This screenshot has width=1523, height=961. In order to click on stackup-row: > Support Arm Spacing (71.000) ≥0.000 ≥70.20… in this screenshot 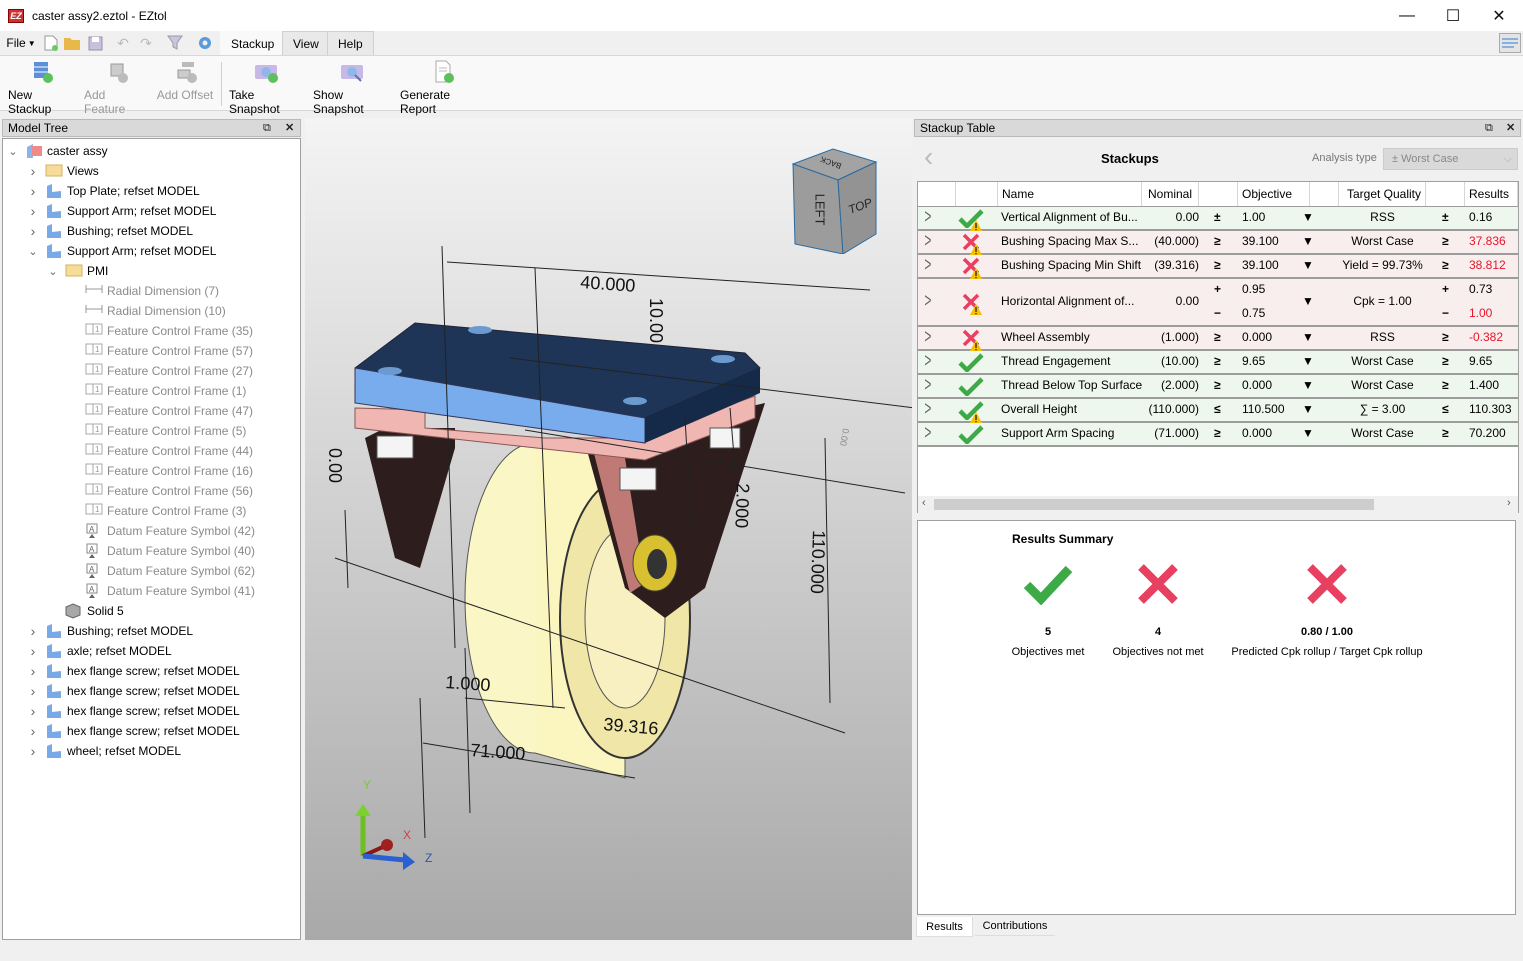, I will do `click(1218, 434)`.